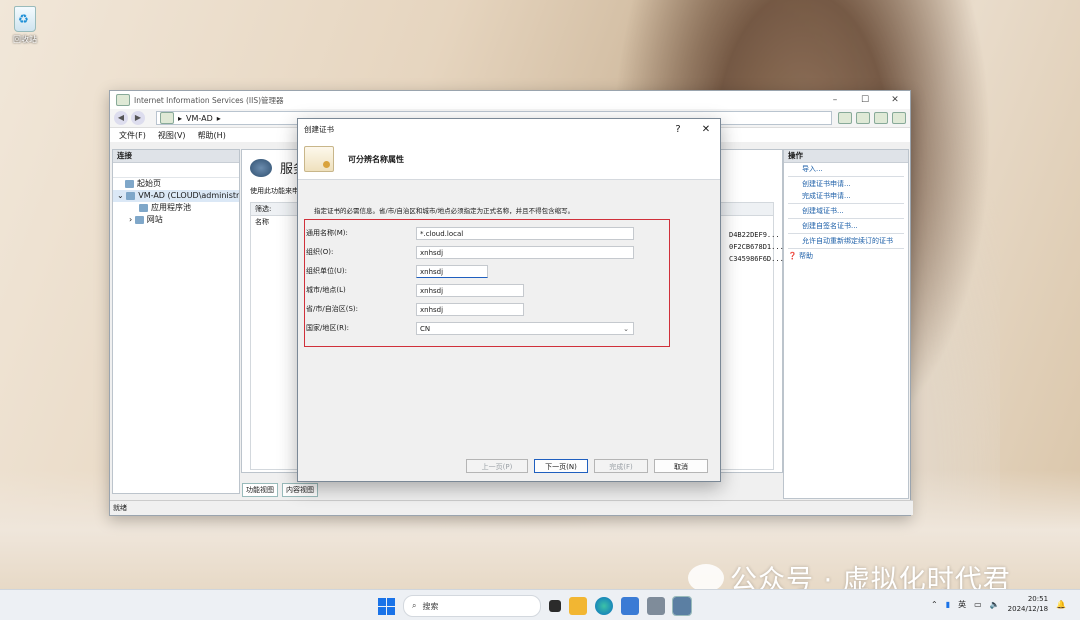 The image size is (1080, 620). Describe the element at coordinates (948, 604) in the screenshot. I see `network-app-icon: ▮` at that location.